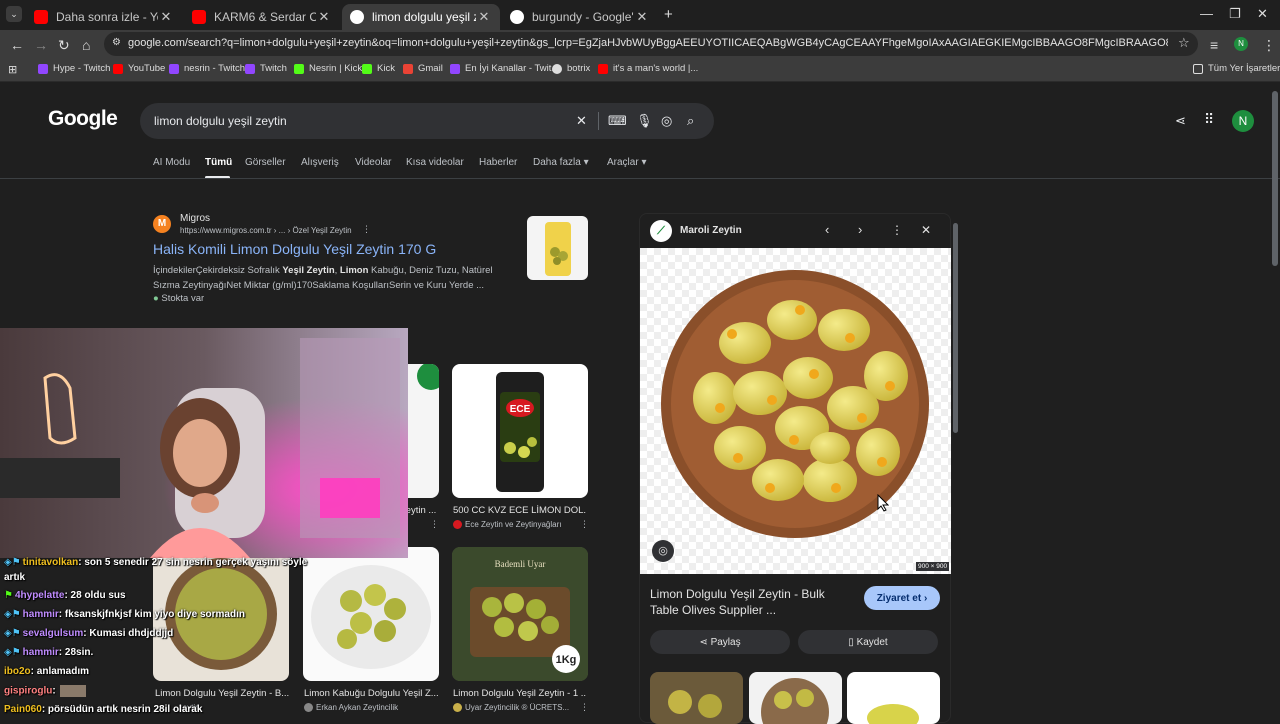  What do you see at coordinates (116, 42) in the screenshot?
I see `site-info-icon: ⚙` at bounding box center [116, 42].